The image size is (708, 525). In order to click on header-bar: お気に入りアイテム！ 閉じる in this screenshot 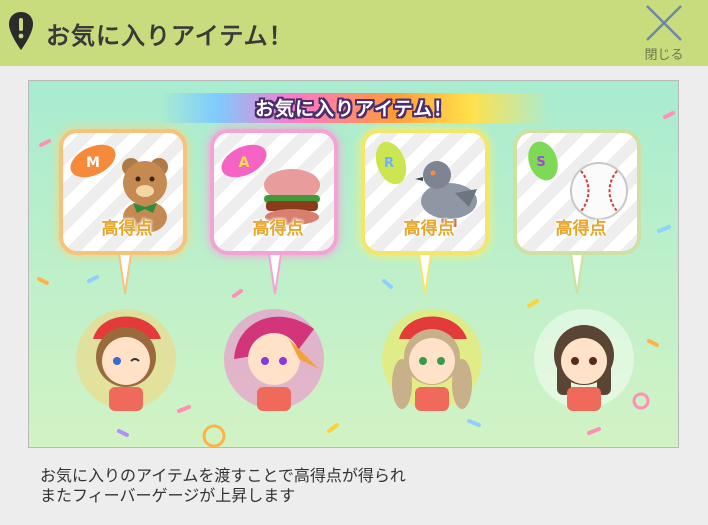, I will do `click(354, 33)`.